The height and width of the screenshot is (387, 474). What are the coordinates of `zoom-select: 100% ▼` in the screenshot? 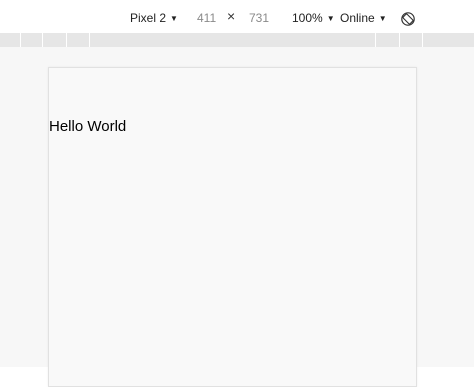 It's located at (313, 19).